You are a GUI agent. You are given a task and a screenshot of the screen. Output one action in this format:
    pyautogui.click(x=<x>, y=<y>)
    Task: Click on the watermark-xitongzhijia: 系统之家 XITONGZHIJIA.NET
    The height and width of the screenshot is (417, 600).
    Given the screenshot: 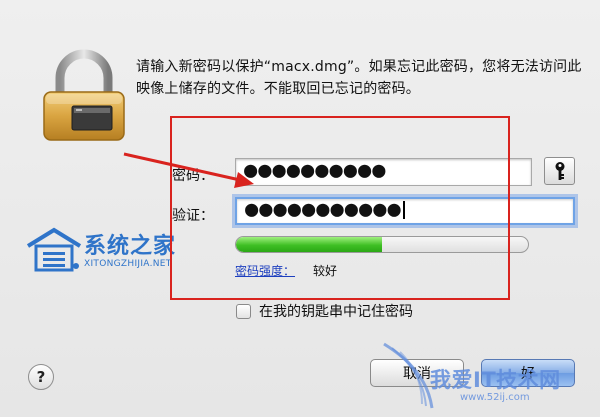 What is the action you would take?
    pyautogui.click(x=126, y=251)
    